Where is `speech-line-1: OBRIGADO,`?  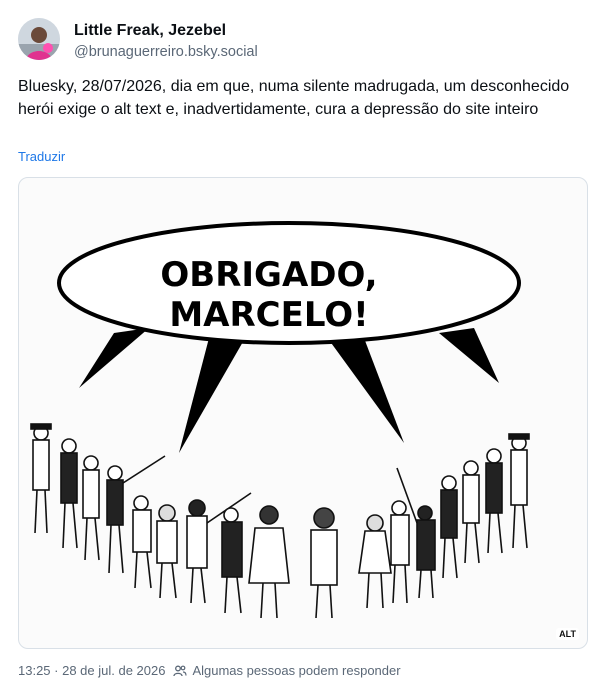
speech-line-1: OBRIGADO, is located at coordinates (268, 275).